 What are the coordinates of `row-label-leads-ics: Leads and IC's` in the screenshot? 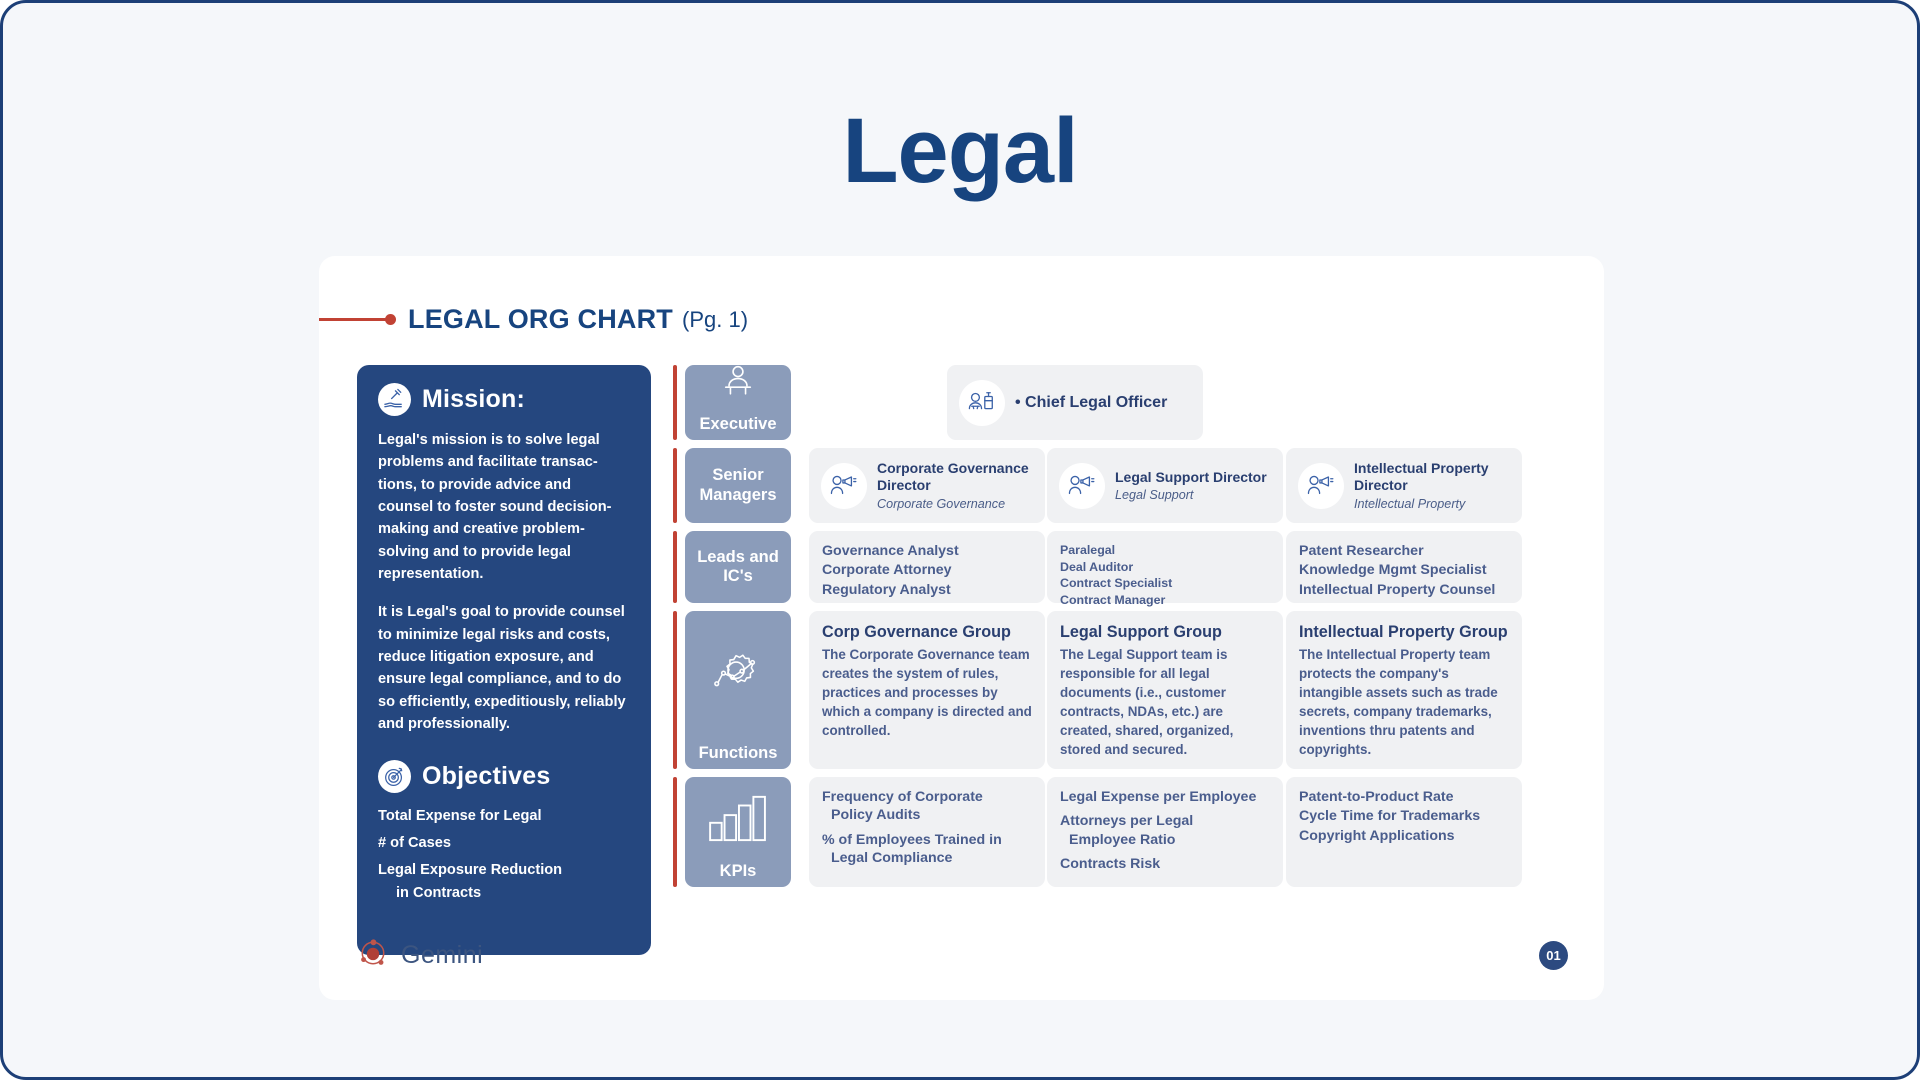 It's located at (738, 567).